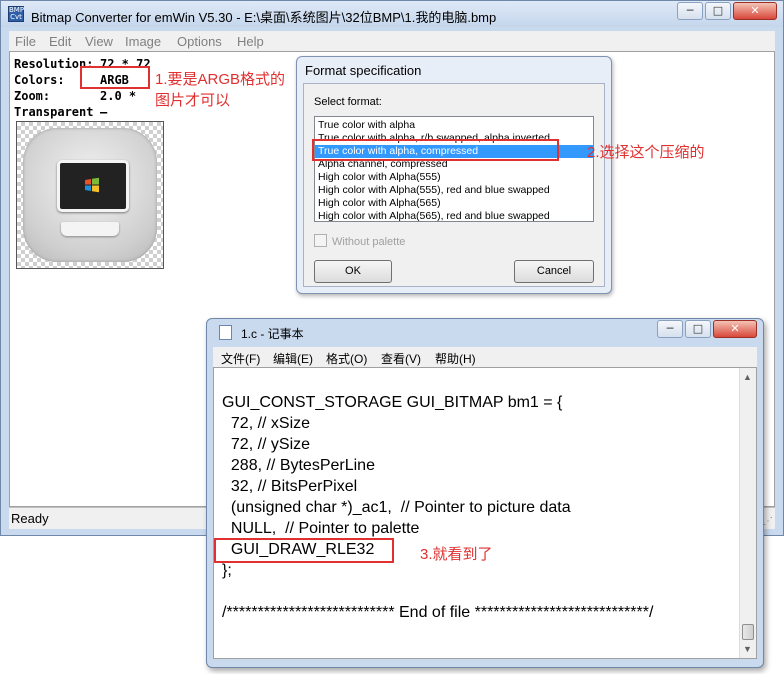 This screenshot has width=784, height=674. What do you see at coordinates (456, 554) in the screenshot?
I see `annotation-3: 3.就看到了` at bounding box center [456, 554].